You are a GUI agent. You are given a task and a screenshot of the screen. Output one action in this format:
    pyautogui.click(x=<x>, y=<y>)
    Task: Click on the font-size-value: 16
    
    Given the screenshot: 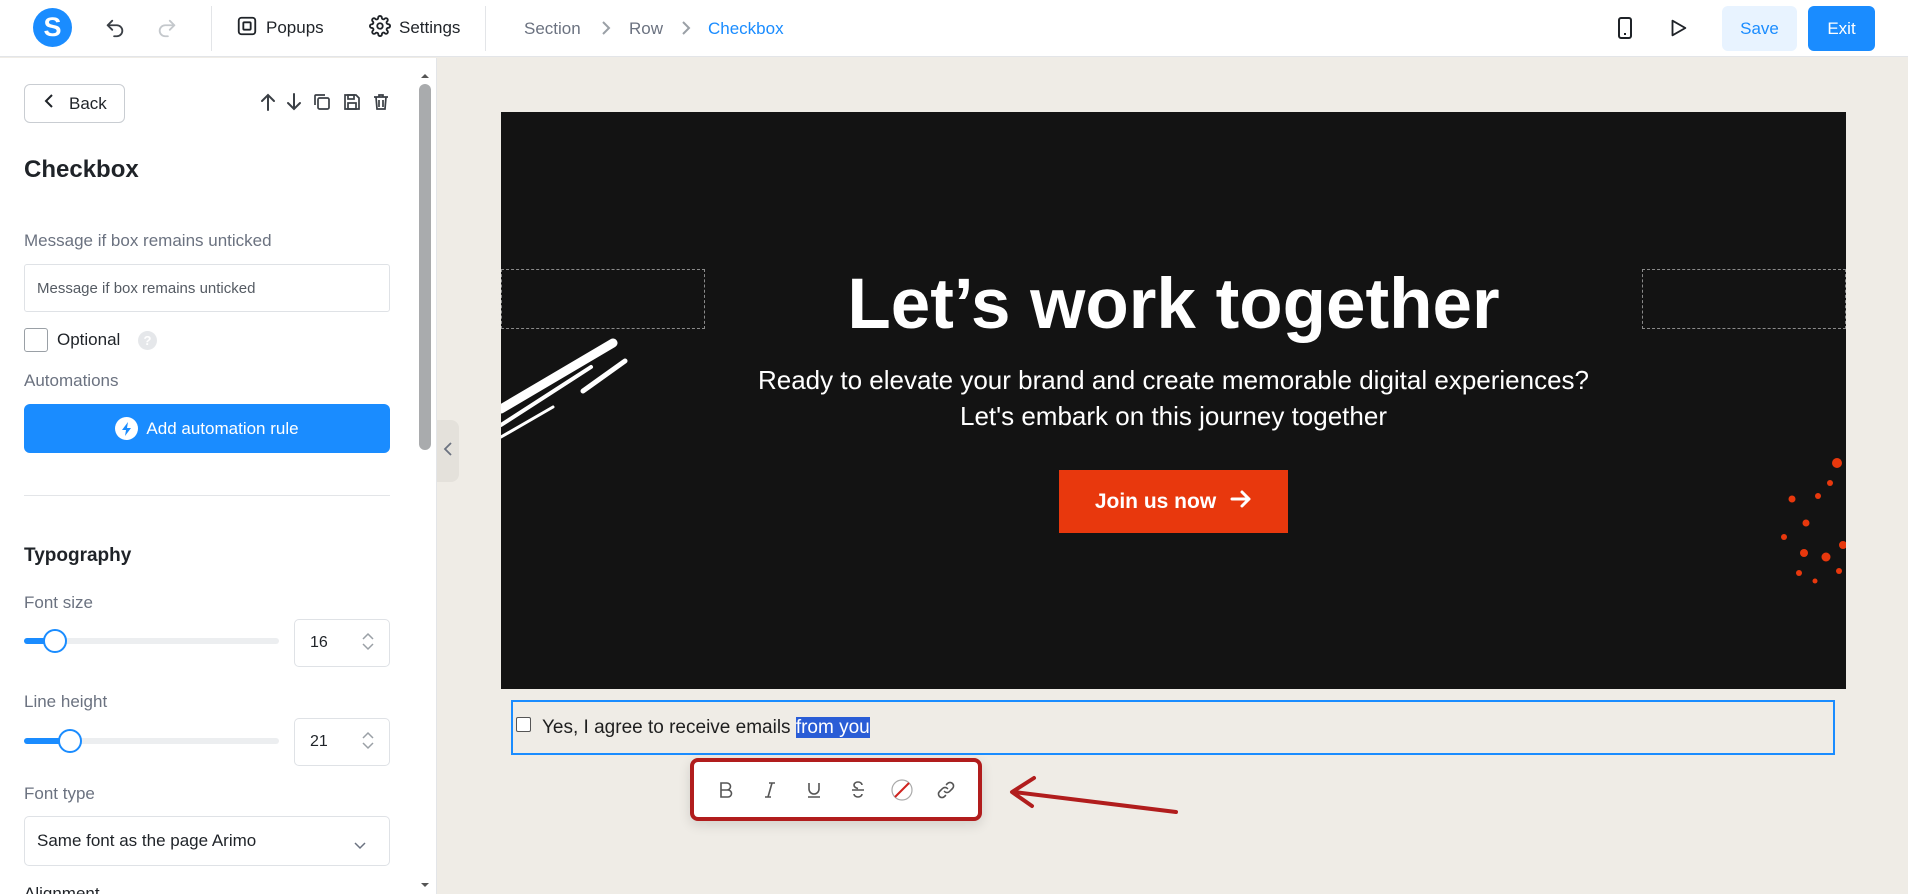 What is the action you would take?
    pyautogui.click(x=319, y=642)
    